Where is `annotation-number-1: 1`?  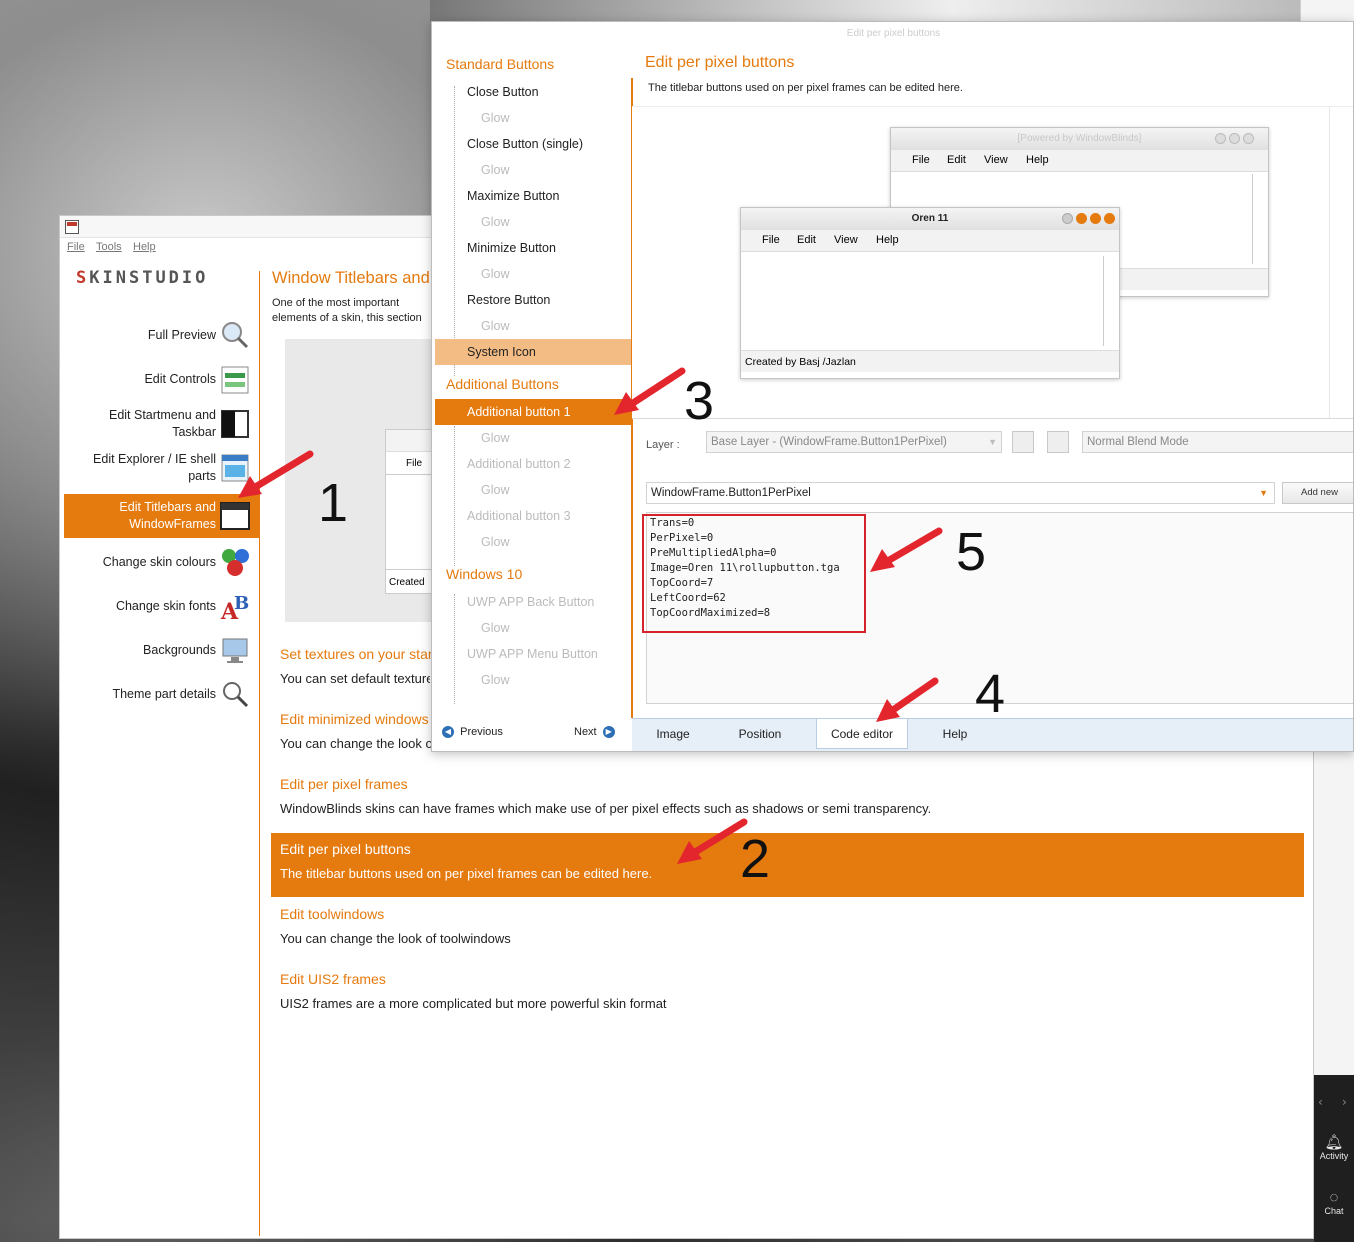 annotation-number-1: 1 is located at coordinates (333, 503).